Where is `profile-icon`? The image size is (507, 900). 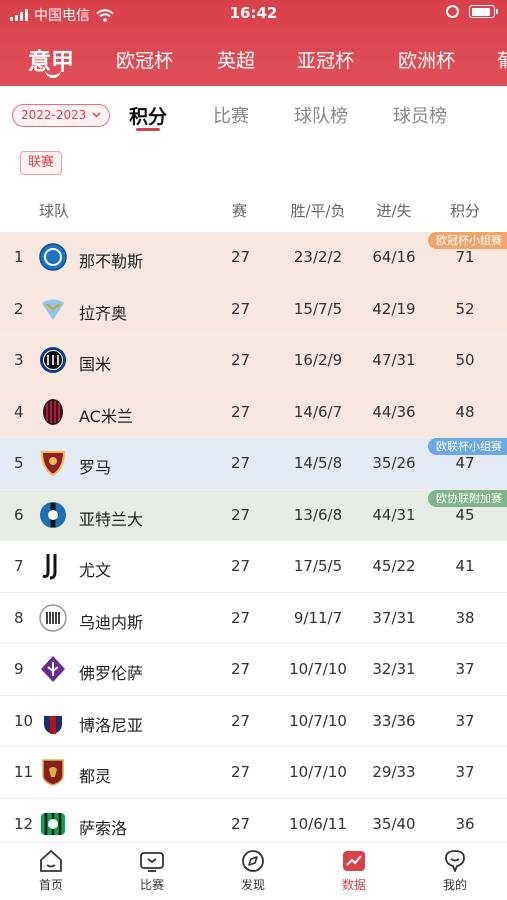 profile-icon is located at coordinates (455, 861).